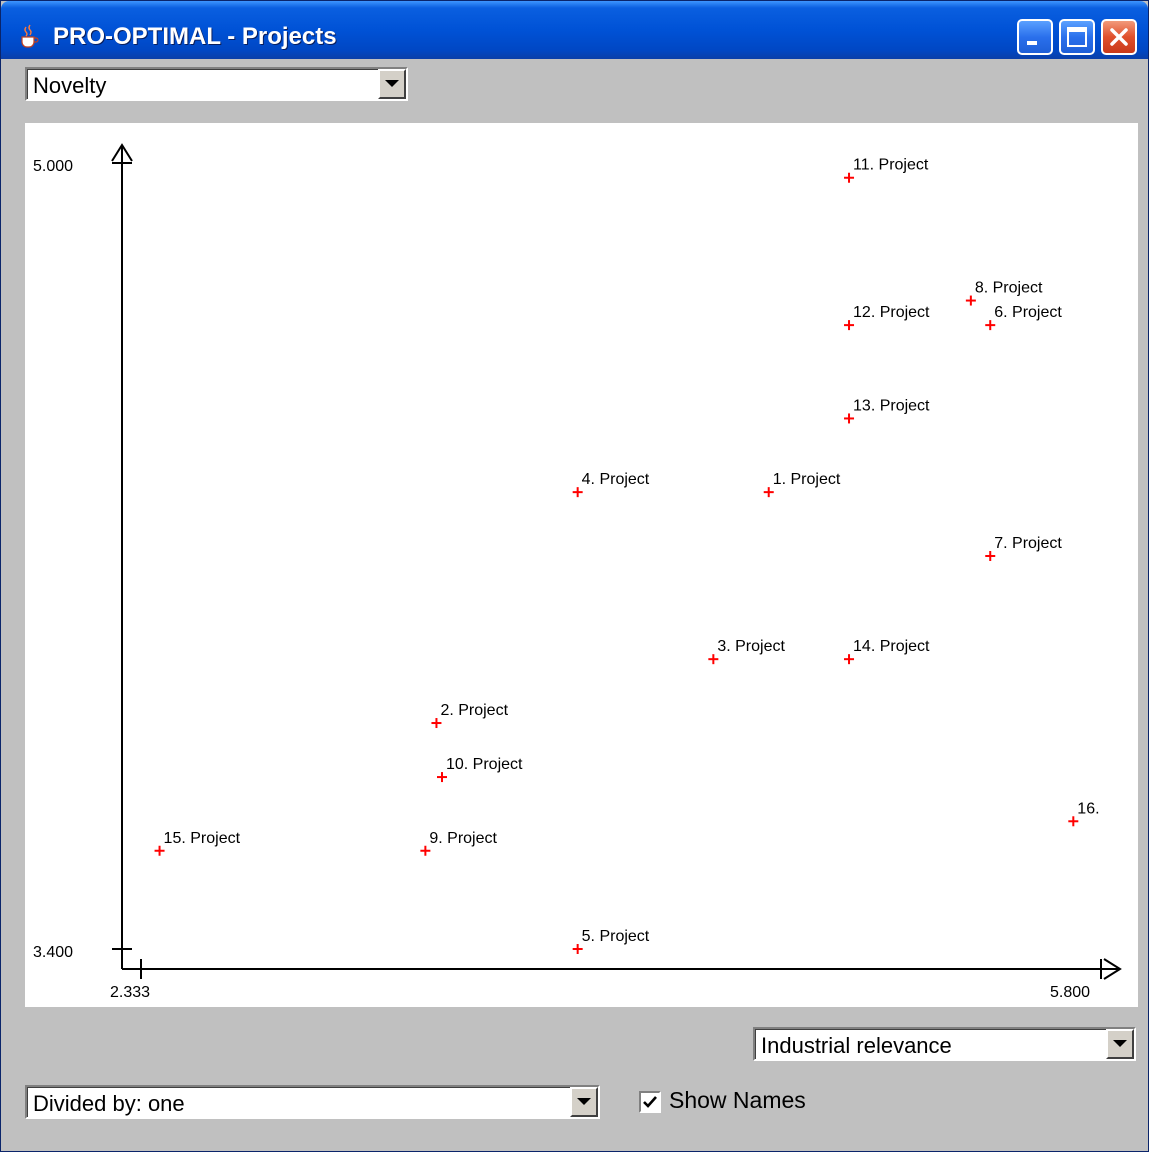 Image resolution: width=1151 pixels, height=1154 pixels. What do you see at coordinates (1032, 43) in the screenshot?
I see `minimize-icon` at bounding box center [1032, 43].